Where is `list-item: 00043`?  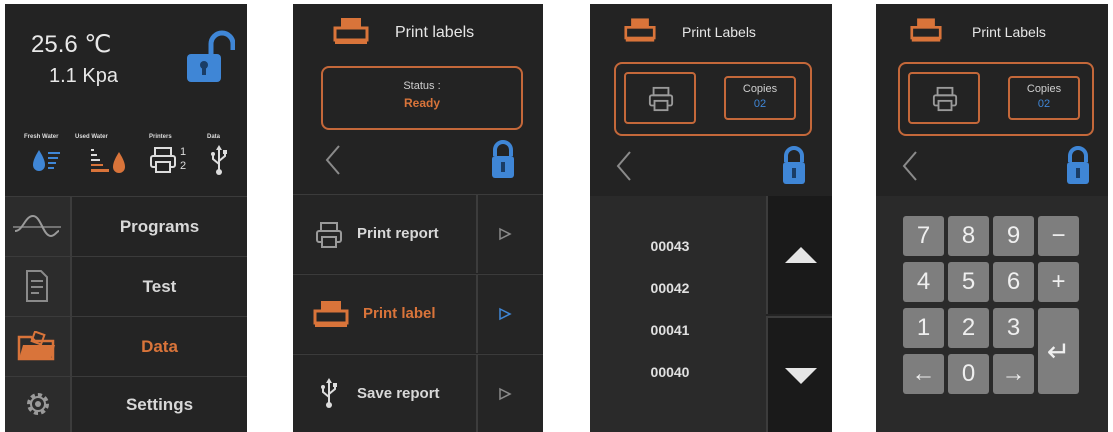
list-item: 00043 is located at coordinates (670, 246).